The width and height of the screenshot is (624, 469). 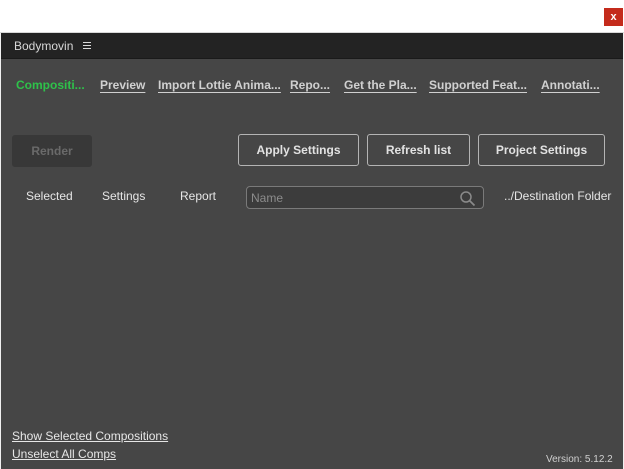 What do you see at coordinates (124, 196) in the screenshot?
I see `column-header-settings: Settings` at bounding box center [124, 196].